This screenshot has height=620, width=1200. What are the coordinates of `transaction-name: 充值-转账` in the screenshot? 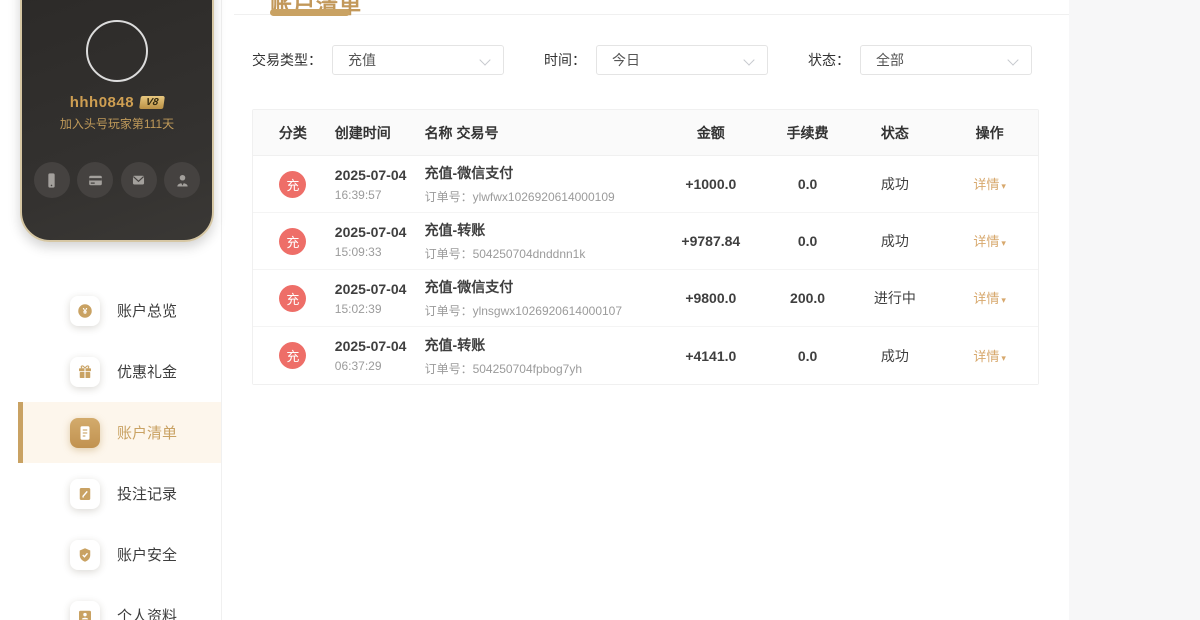 It's located at (455, 230).